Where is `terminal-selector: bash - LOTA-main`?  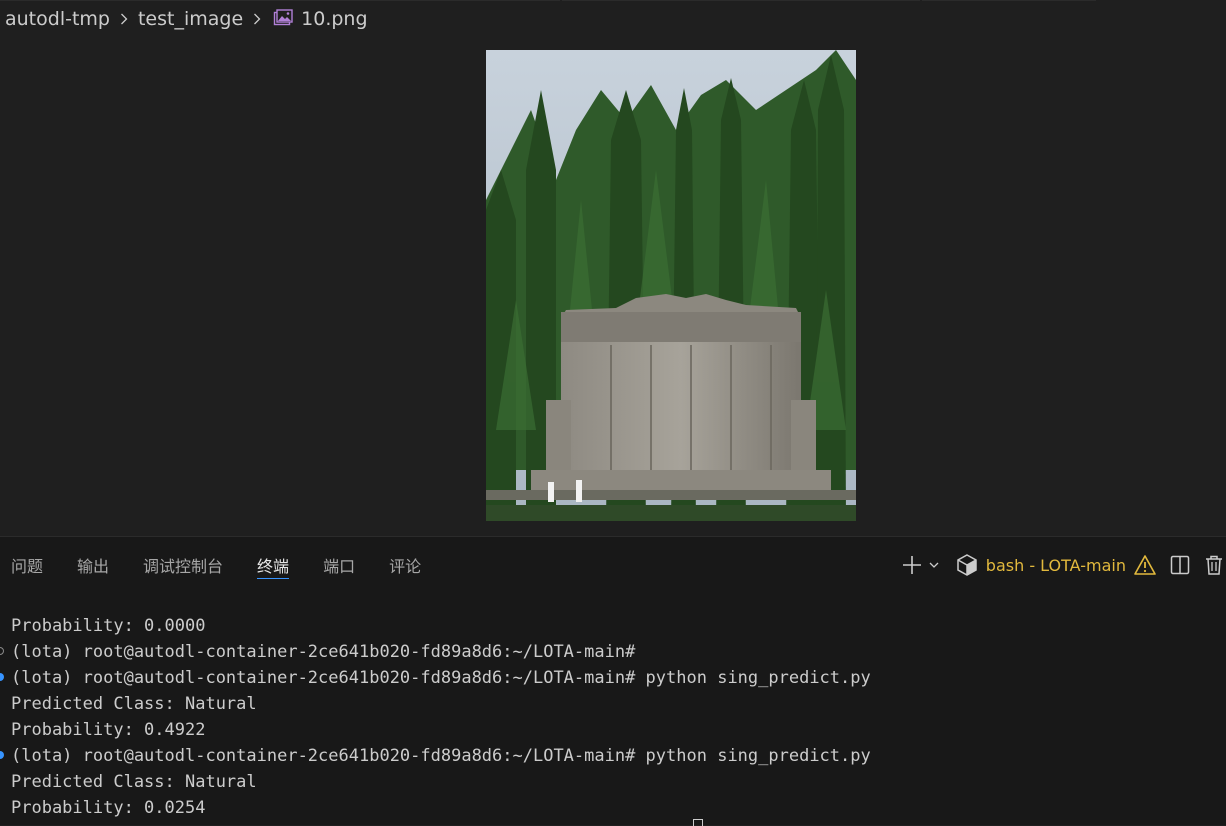
terminal-selector: bash - LOTA-main is located at coordinates (1041, 565).